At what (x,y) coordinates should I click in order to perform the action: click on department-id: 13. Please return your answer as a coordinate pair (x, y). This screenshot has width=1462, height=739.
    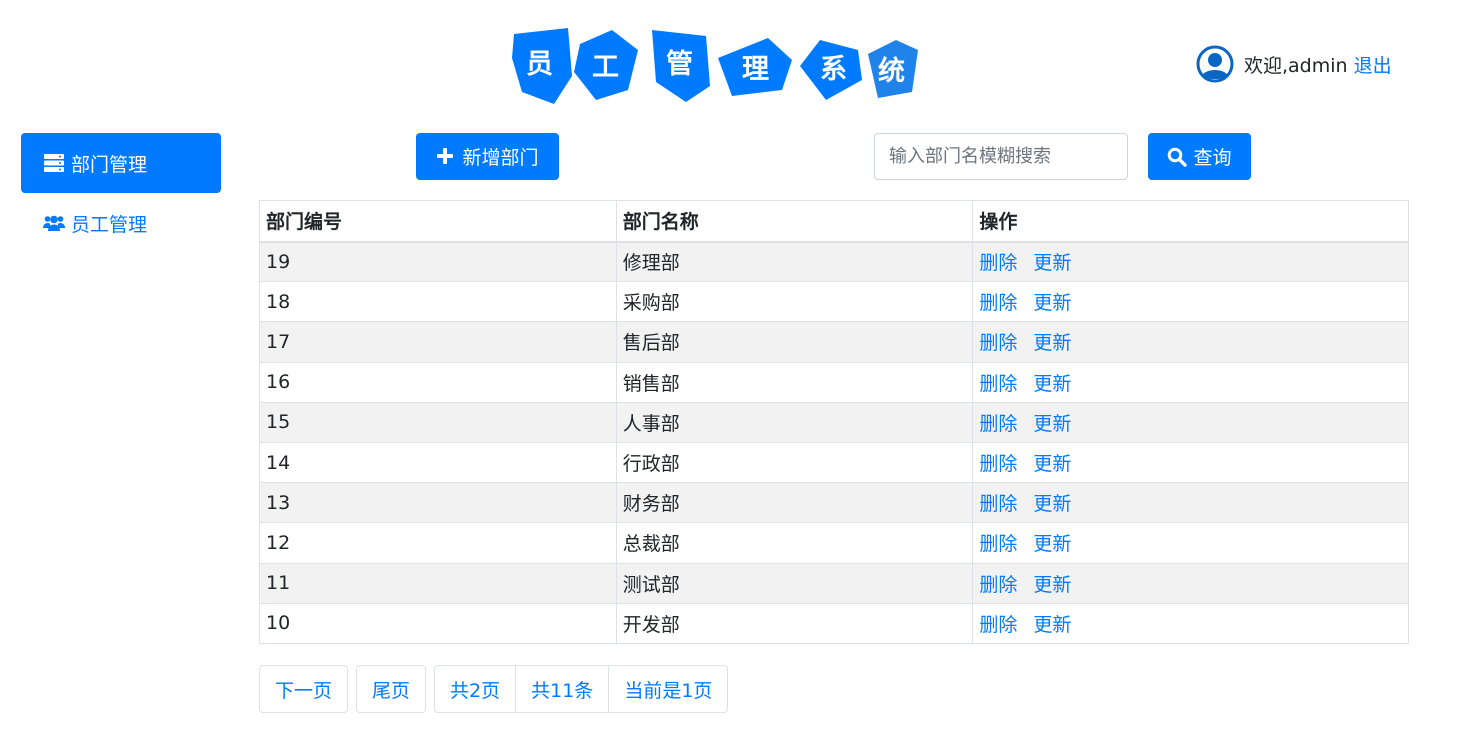
    Looking at the image, I should click on (438, 503).